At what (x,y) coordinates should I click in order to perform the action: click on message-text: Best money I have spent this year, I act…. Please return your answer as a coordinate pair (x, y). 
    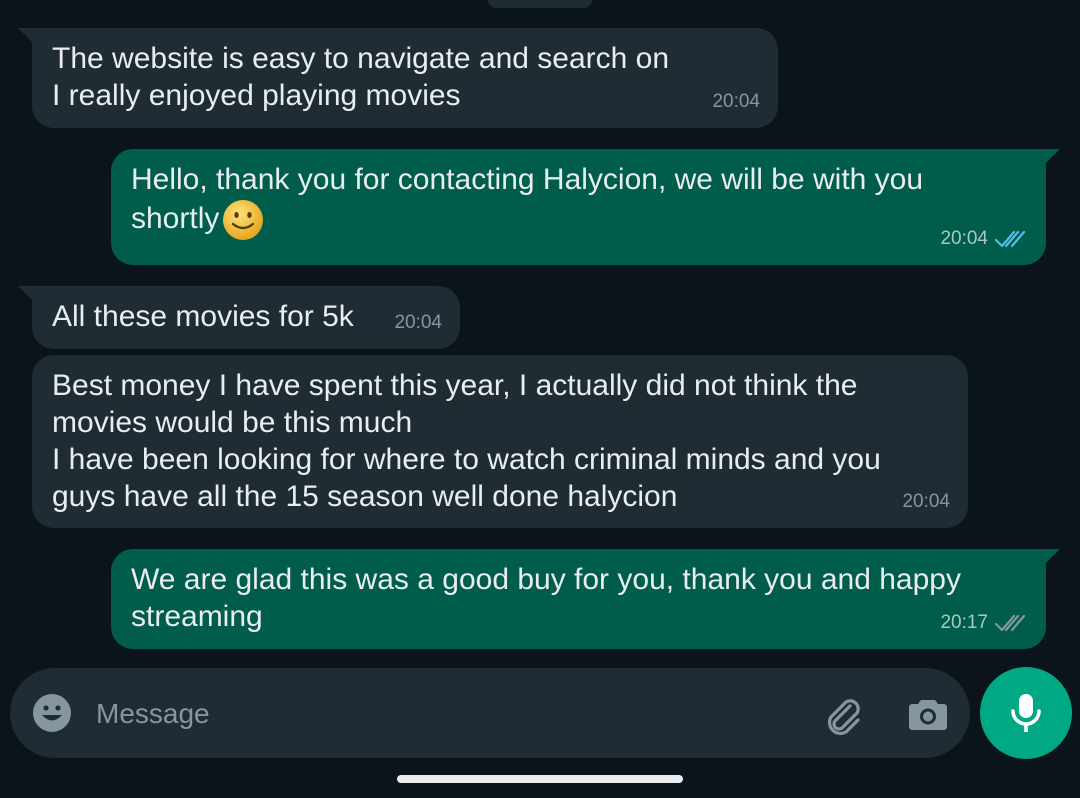
    Looking at the image, I should click on (466, 441).